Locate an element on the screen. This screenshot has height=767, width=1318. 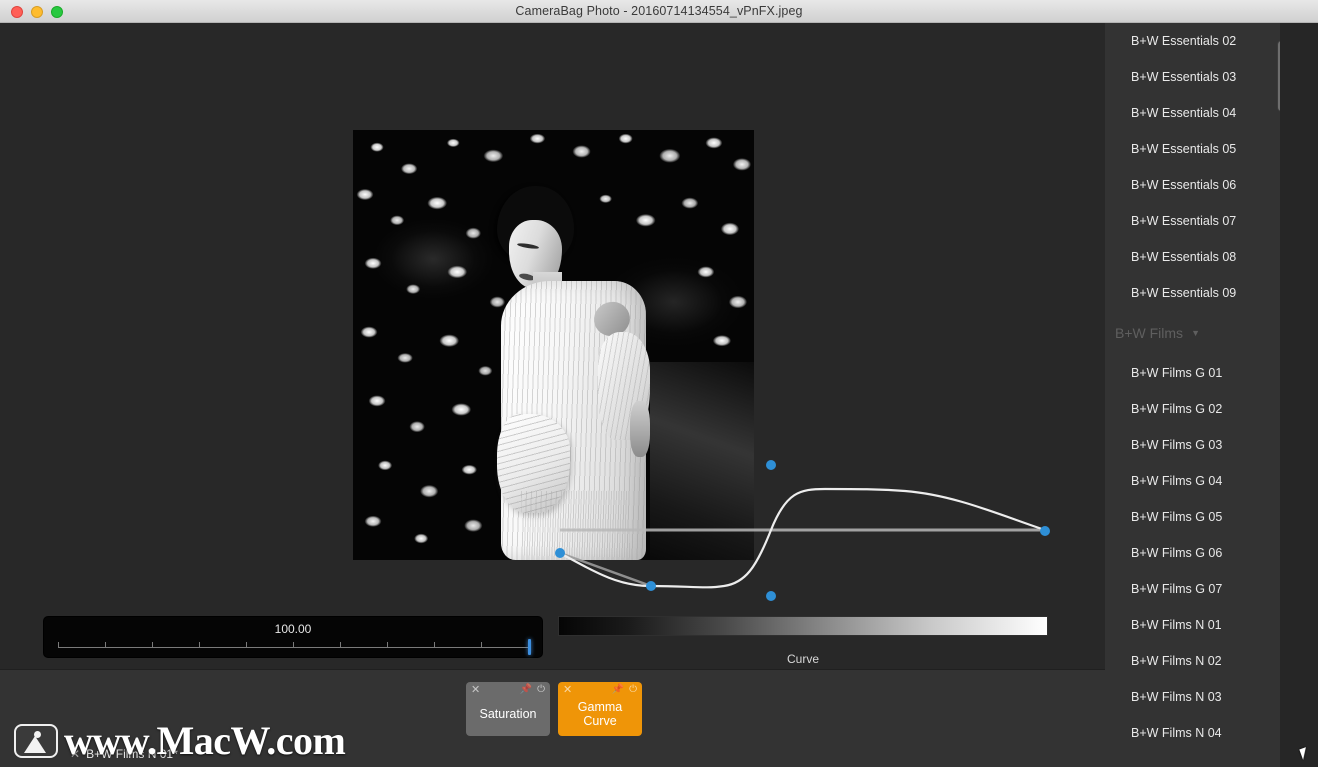
preset-list-item: B+W Essentials 04 is located at coordinates (1192, 113).